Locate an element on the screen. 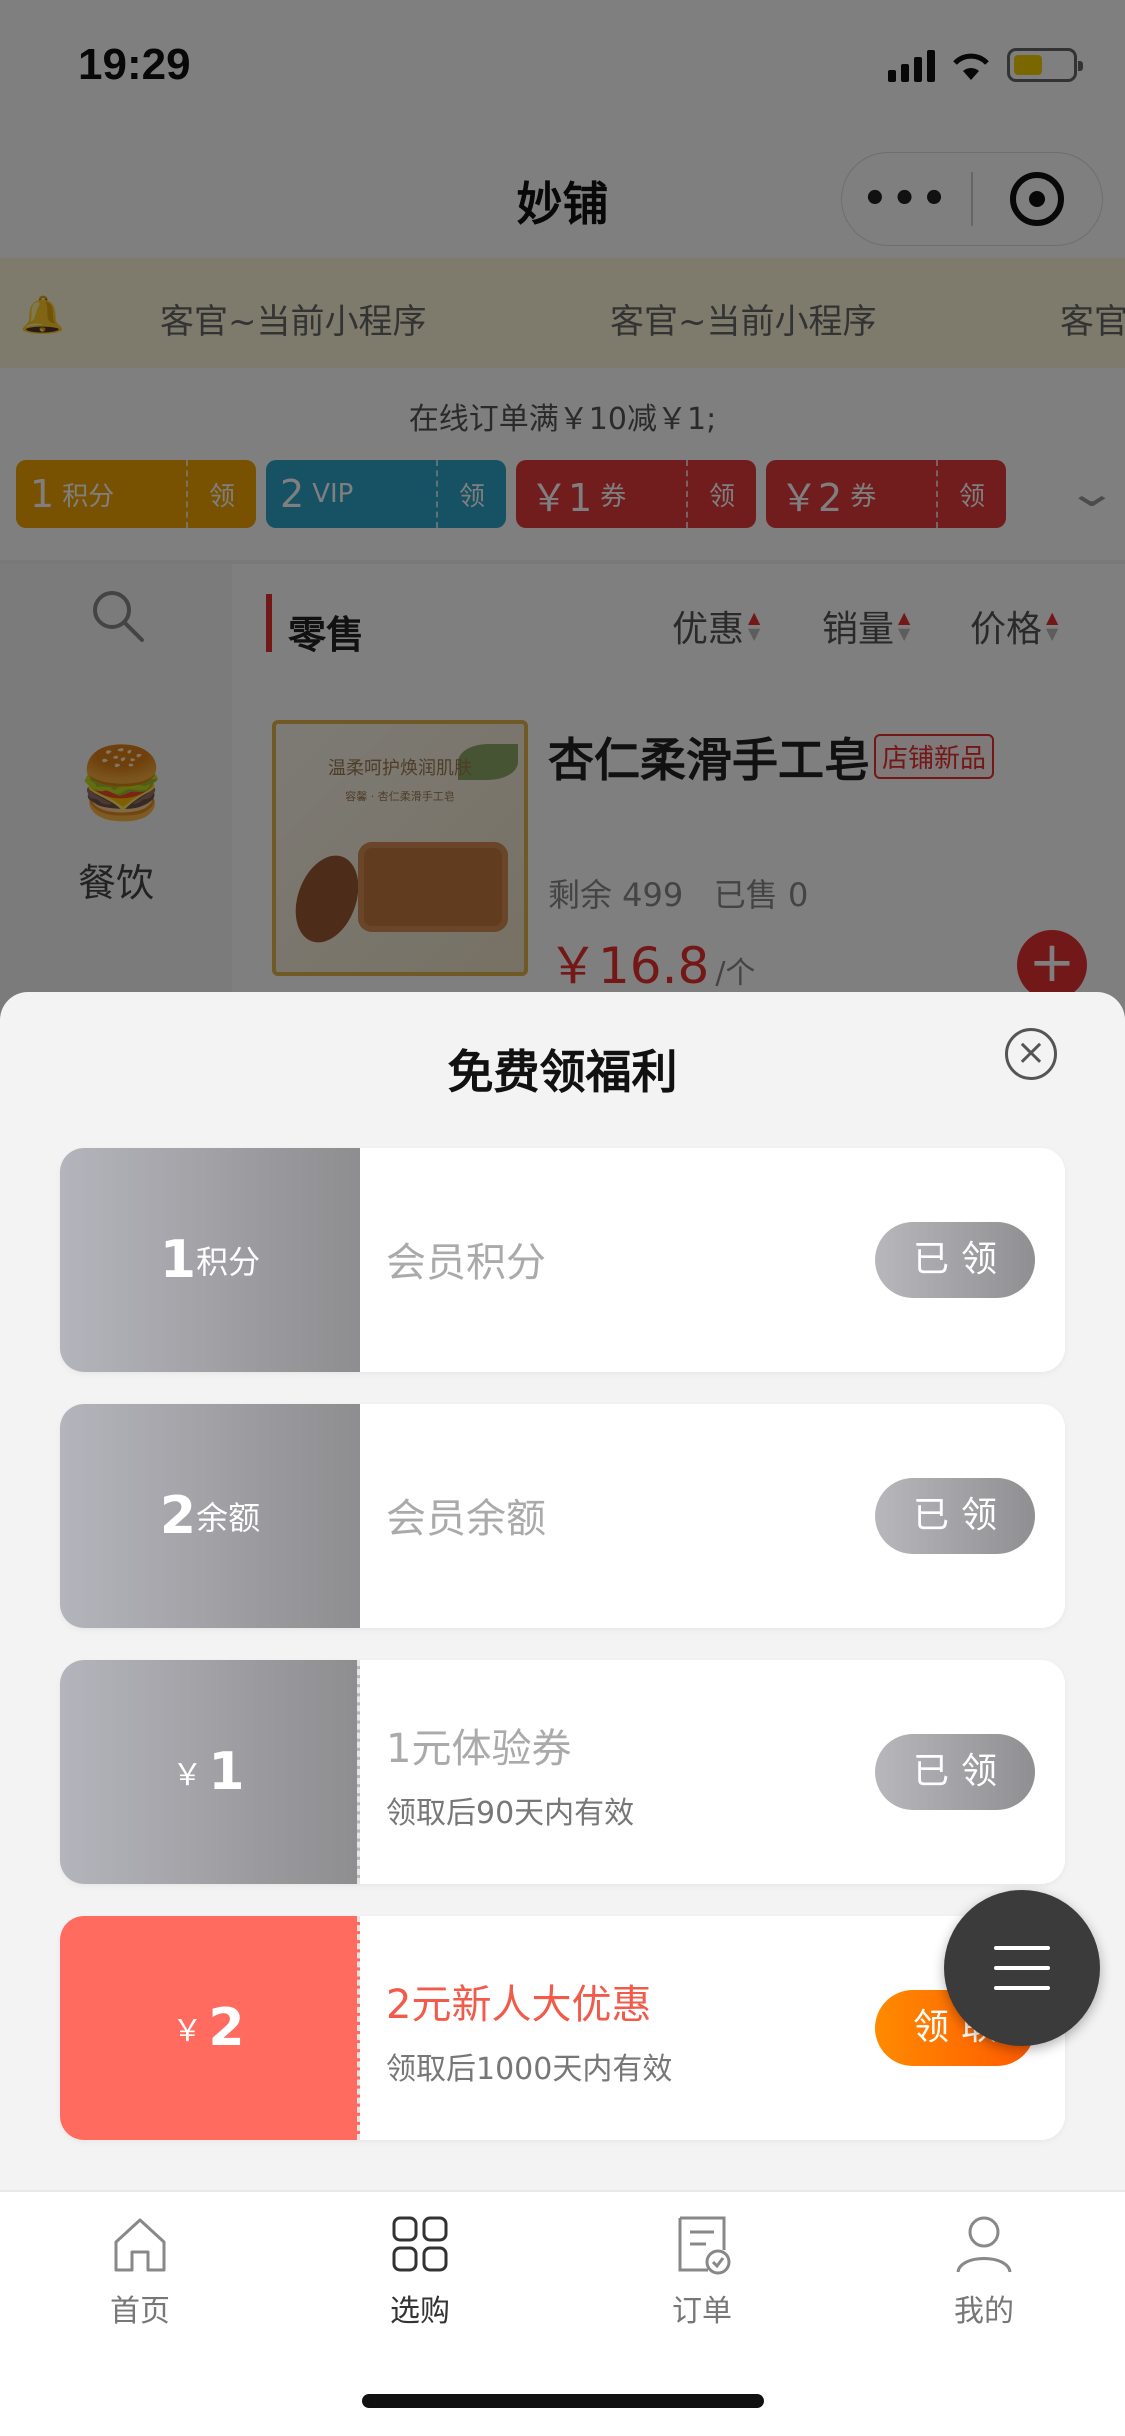 The image size is (1125, 2436). tab-profile: 我的 is located at coordinates (984, 2271).